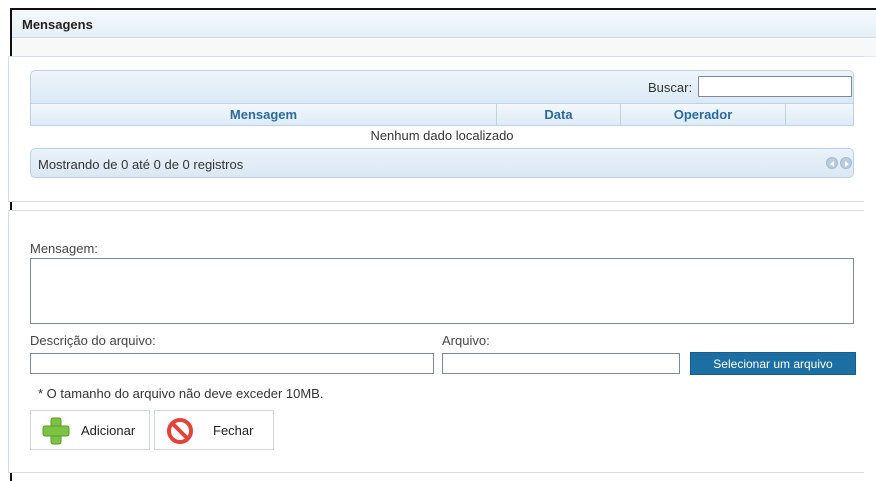 Image resolution: width=876 pixels, height=481 pixels. I want to click on plus-icon, so click(56, 431).